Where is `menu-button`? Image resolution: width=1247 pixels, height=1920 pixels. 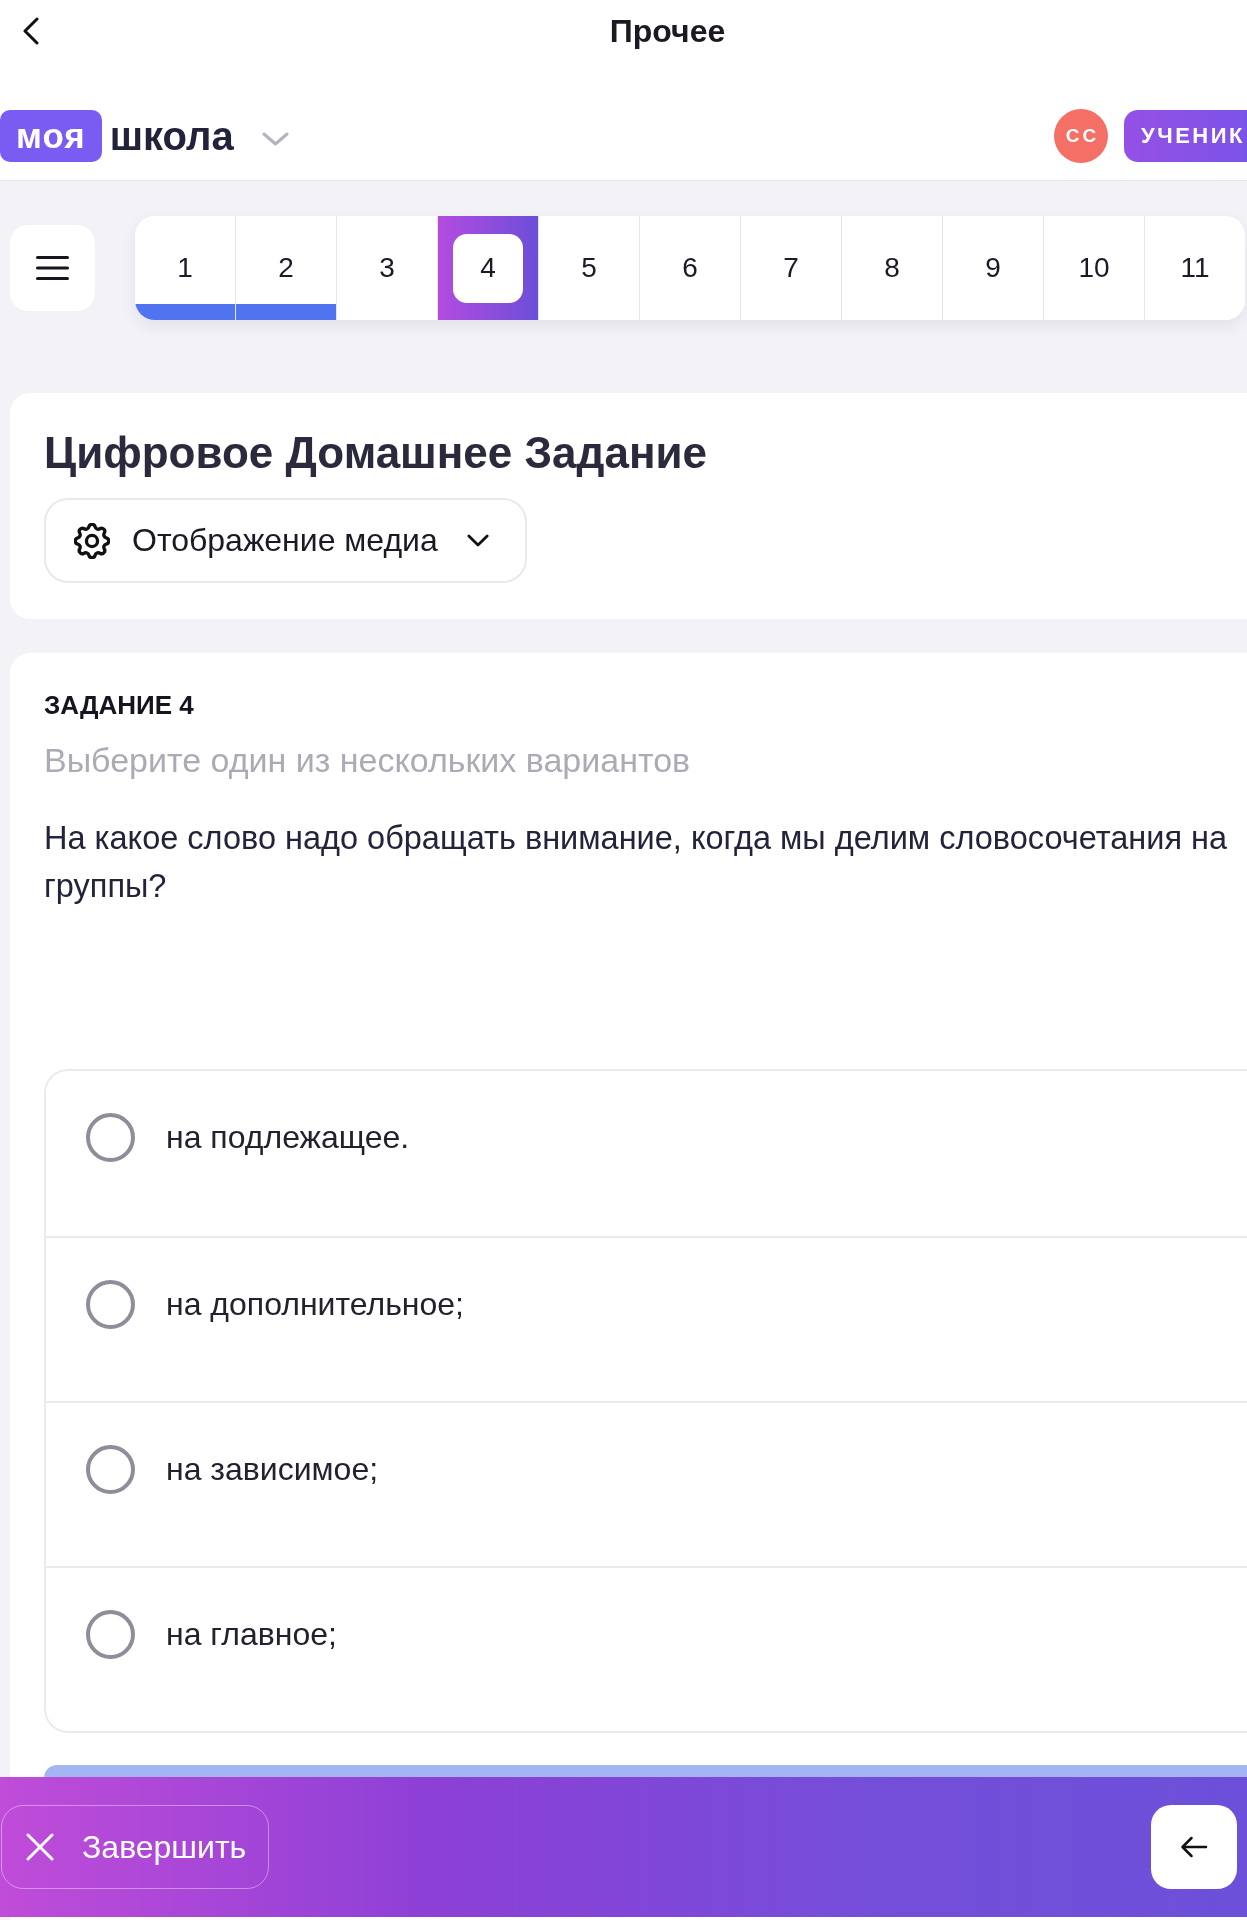
menu-button is located at coordinates (52, 268).